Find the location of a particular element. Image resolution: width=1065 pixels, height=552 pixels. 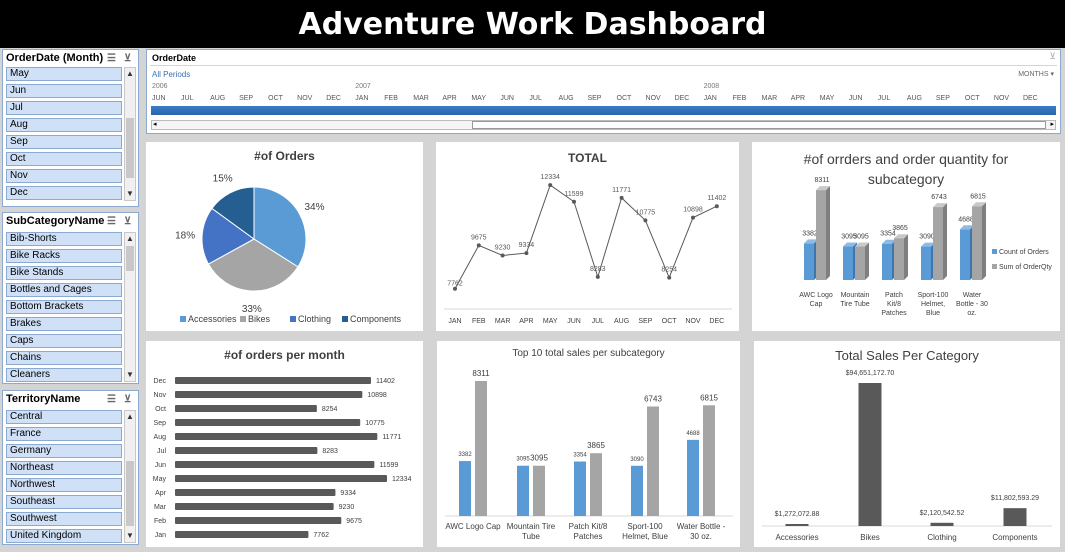

scroll-left-icon: ◂ is located at coordinates (155, 124).